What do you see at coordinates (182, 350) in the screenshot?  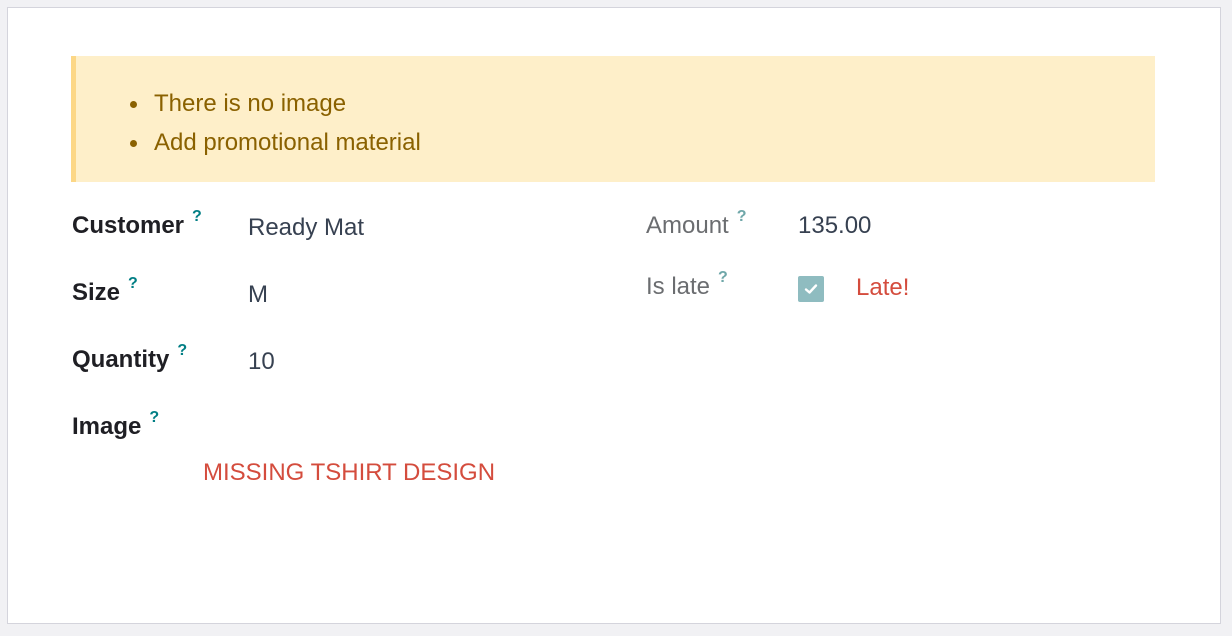 I see `quantity-help-icon: ?` at bounding box center [182, 350].